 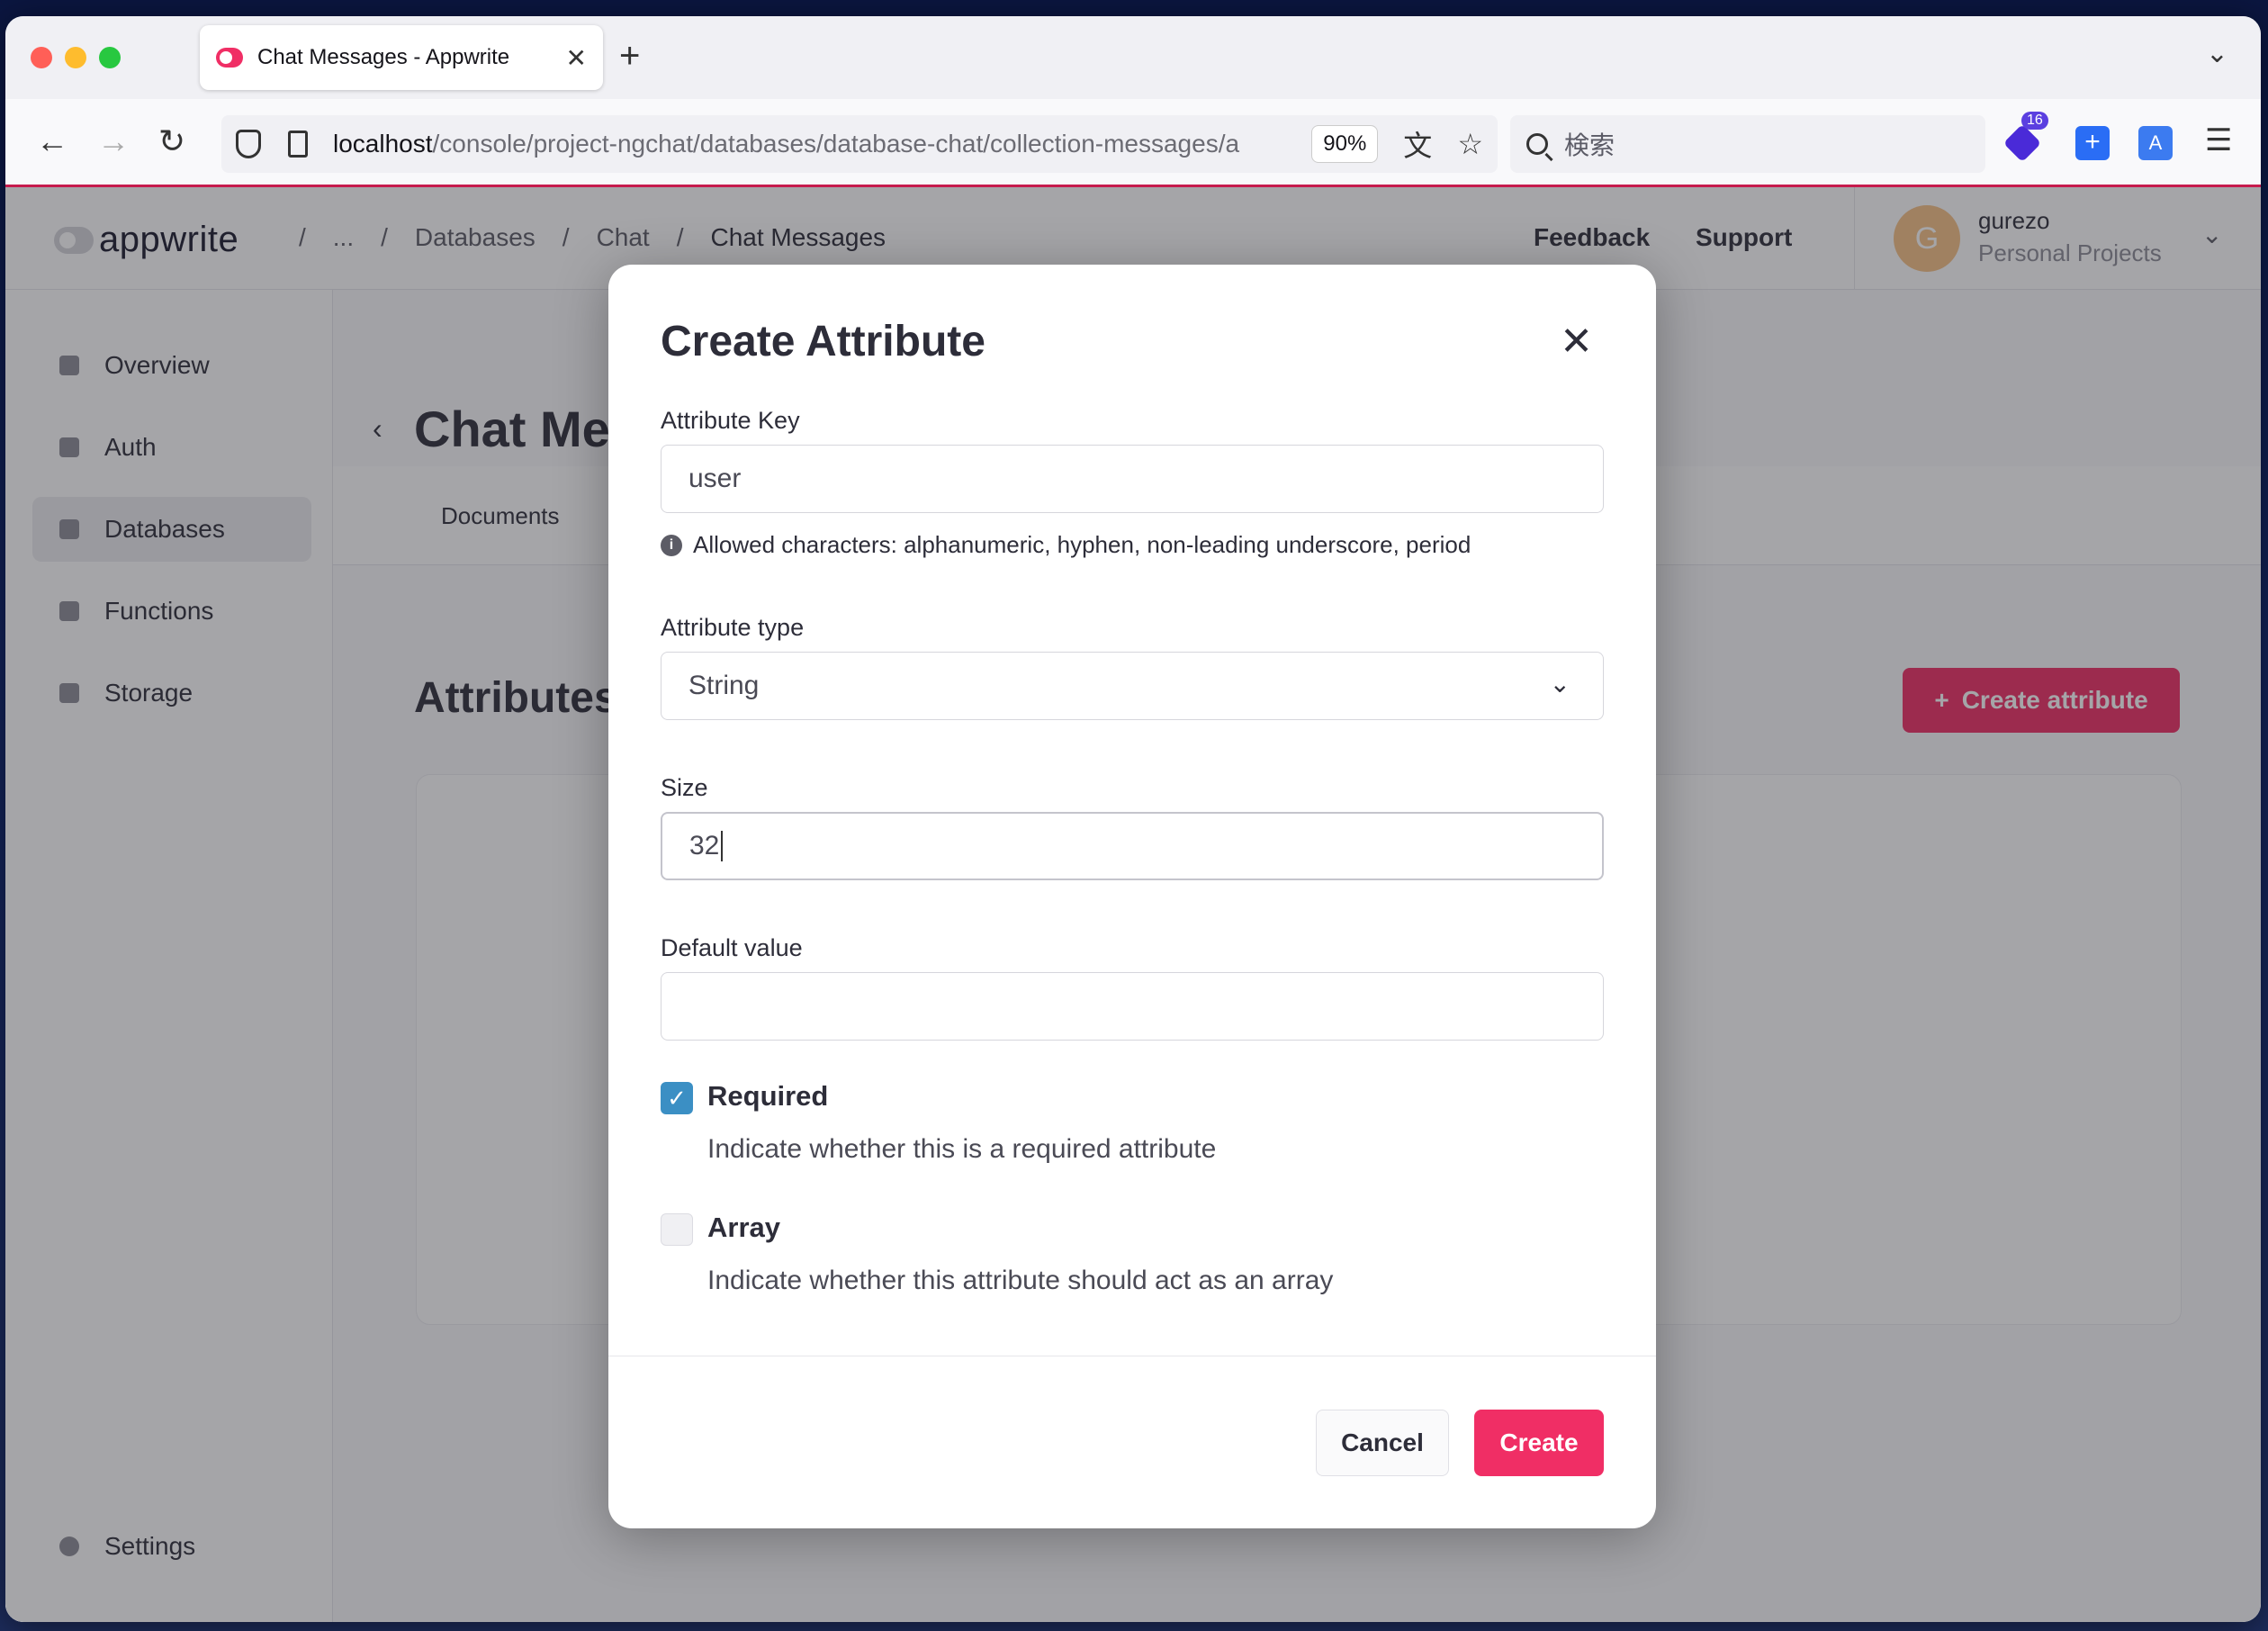 I want to click on close-icon: ✕, so click(x=1576, y=342).